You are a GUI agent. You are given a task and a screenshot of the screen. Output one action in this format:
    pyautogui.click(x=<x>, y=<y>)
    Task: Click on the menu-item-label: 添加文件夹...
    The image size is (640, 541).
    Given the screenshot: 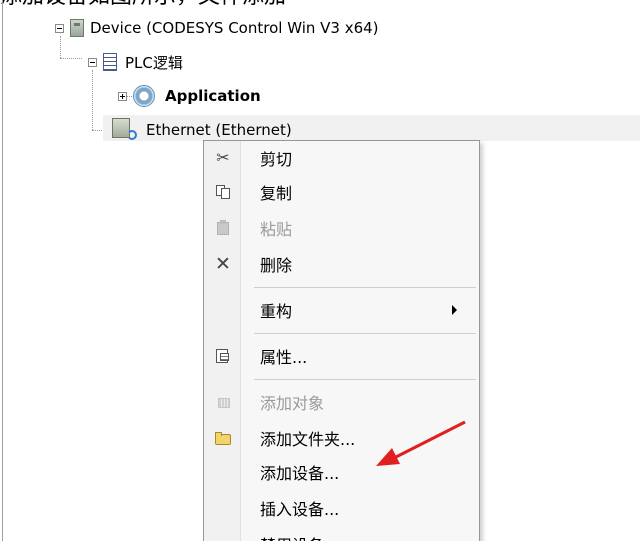 What is the action you would take?
    pyautogui.click(x=308, y=439)
    